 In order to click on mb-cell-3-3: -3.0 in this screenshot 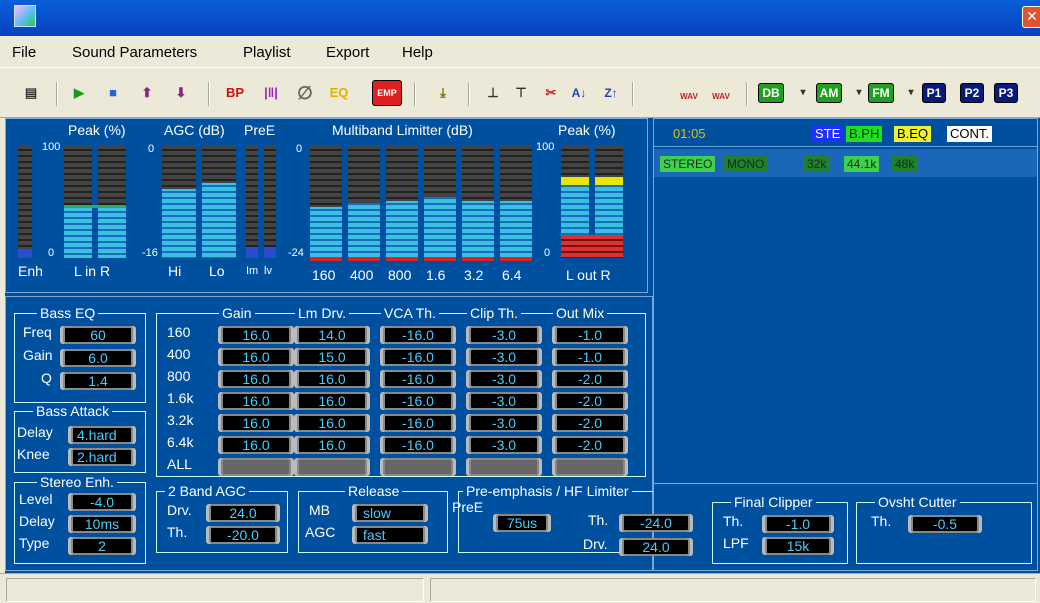, I will do `click(504, 401)`.